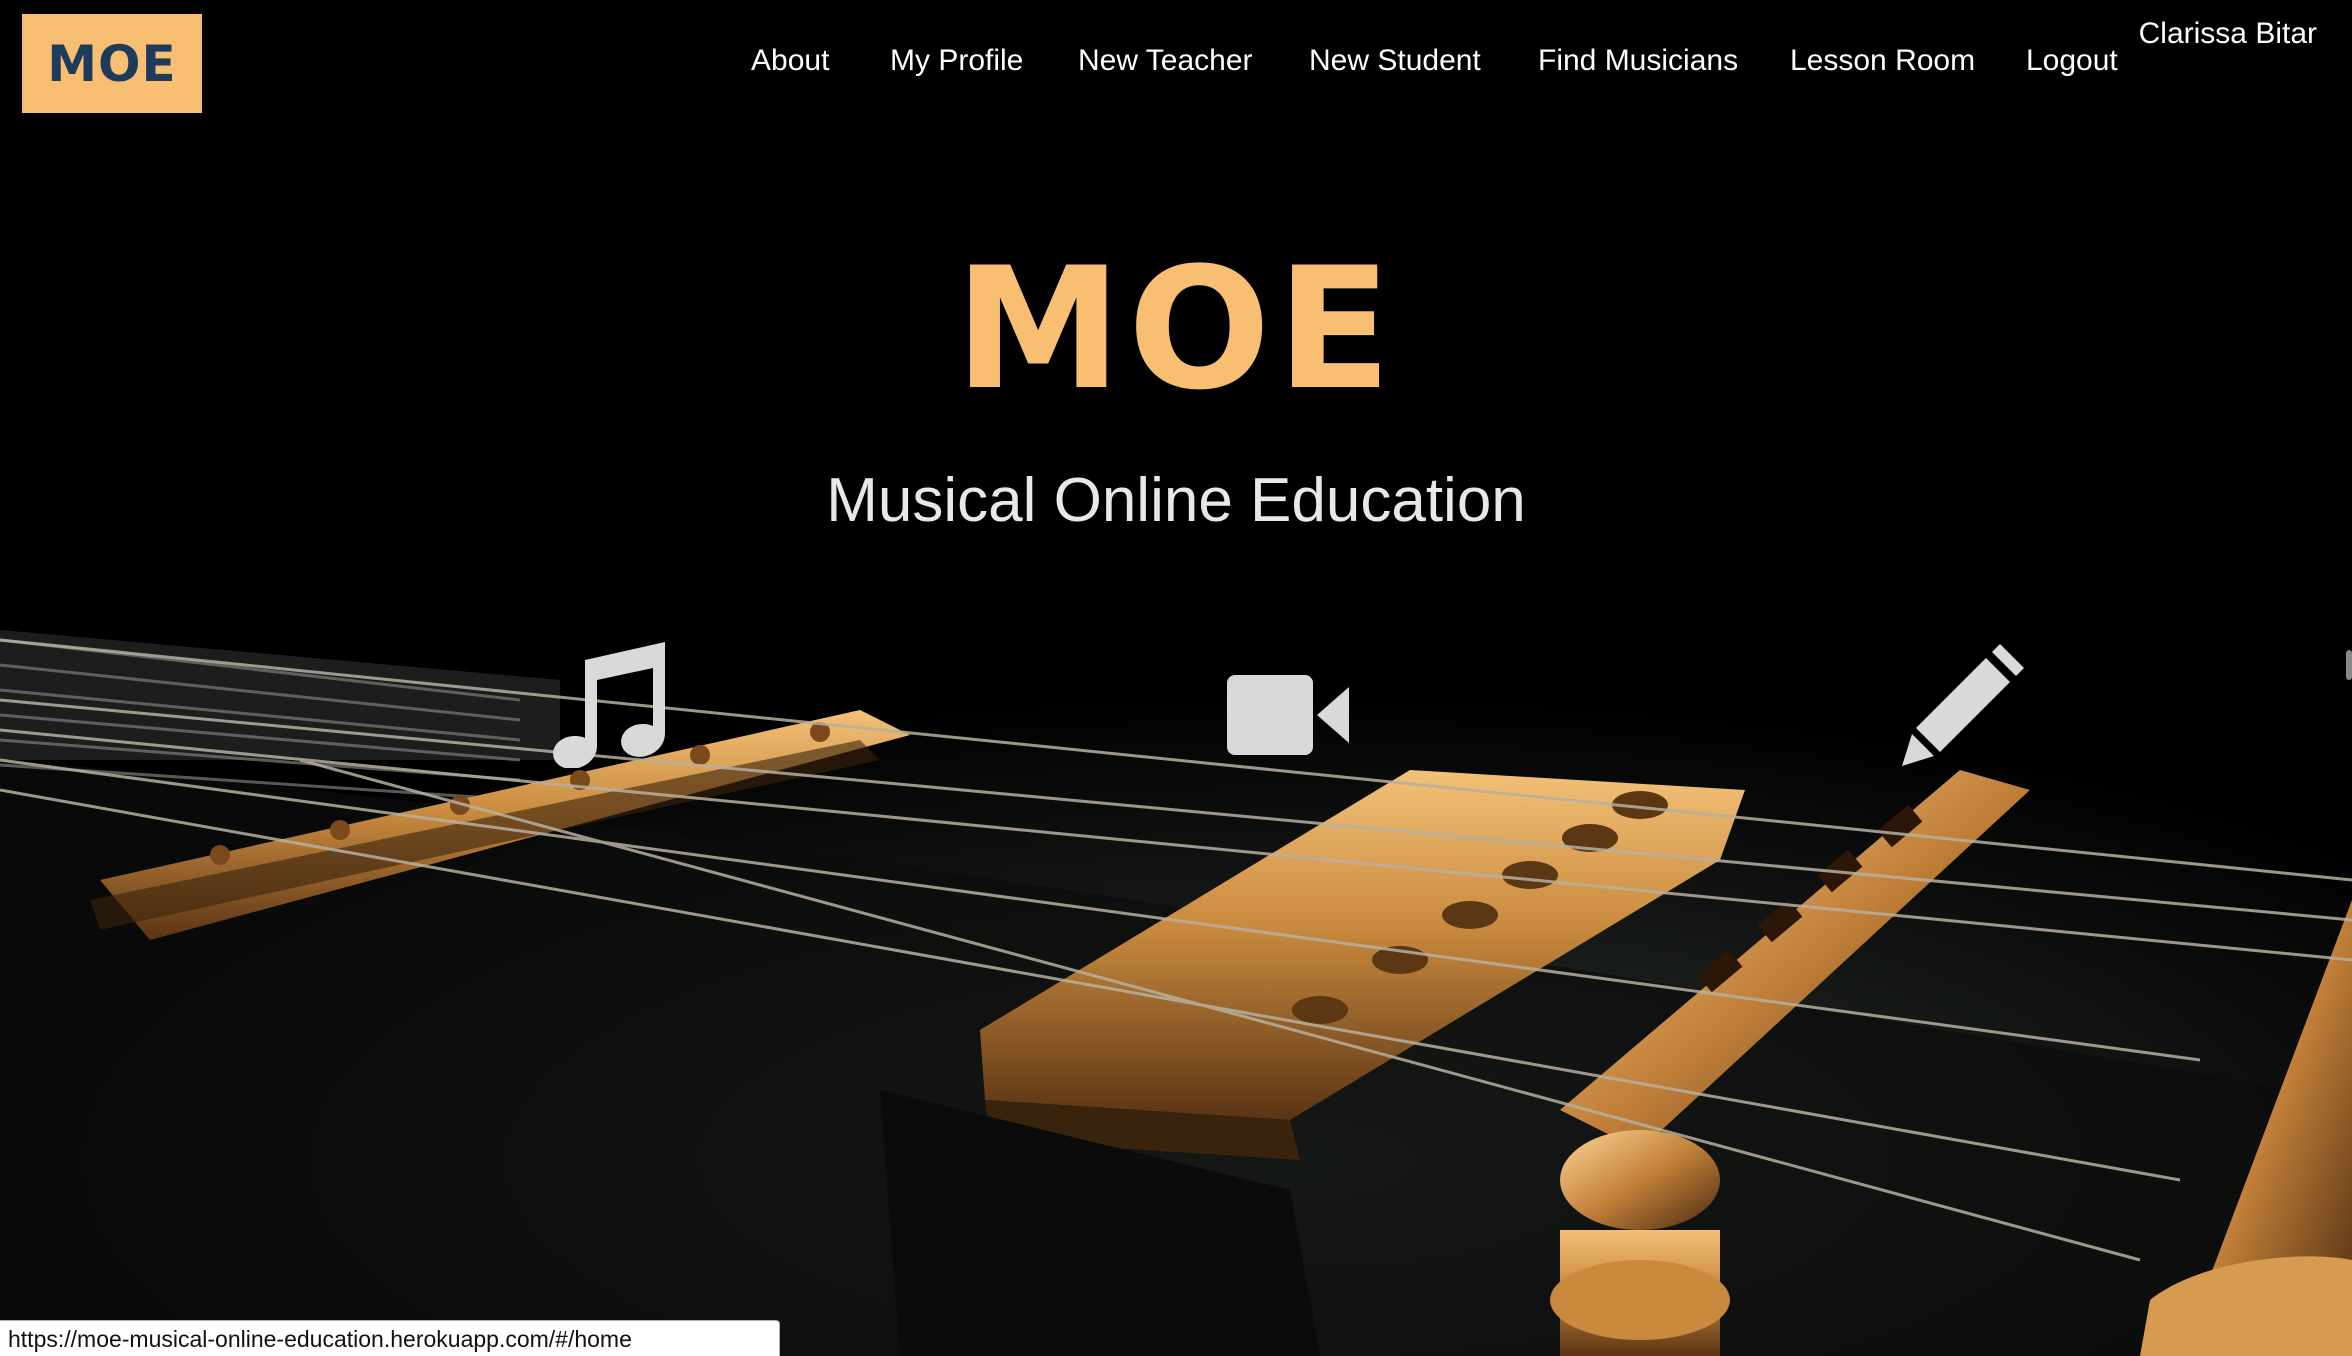 The height and width of the screenshot is (1356, 2352). What do you see at coordinates (2227, 33) in the screenshot?
I see `user-name-label: Clarissa Bitar` at bounding box center [2227, 33].